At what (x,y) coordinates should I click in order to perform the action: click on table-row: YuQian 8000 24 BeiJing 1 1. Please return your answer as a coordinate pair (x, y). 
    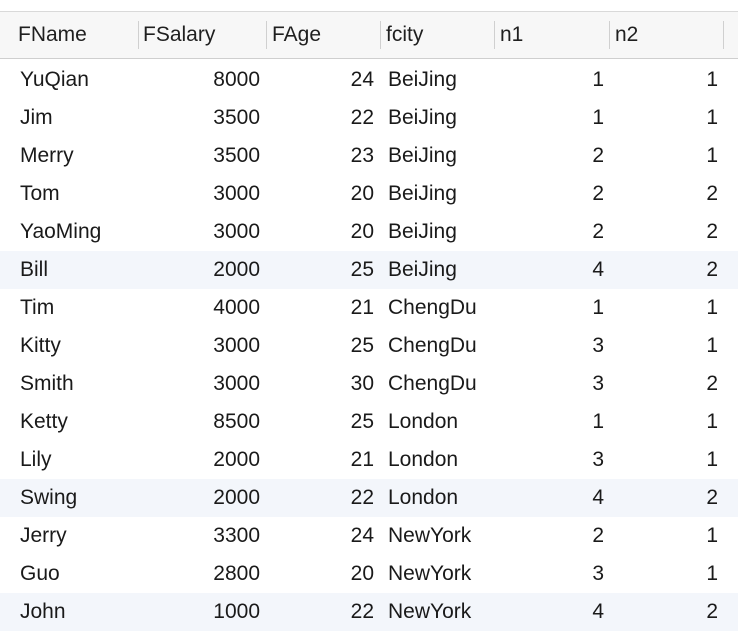
    Looking at the image, I should click on (369, 80).